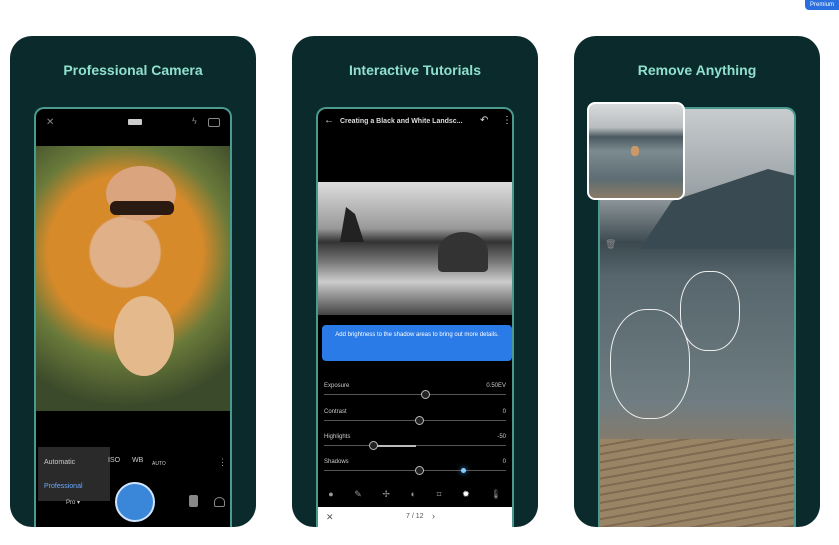 The image size is (839, 545). I want to click on viewfinder-photo, so click(133, 278).